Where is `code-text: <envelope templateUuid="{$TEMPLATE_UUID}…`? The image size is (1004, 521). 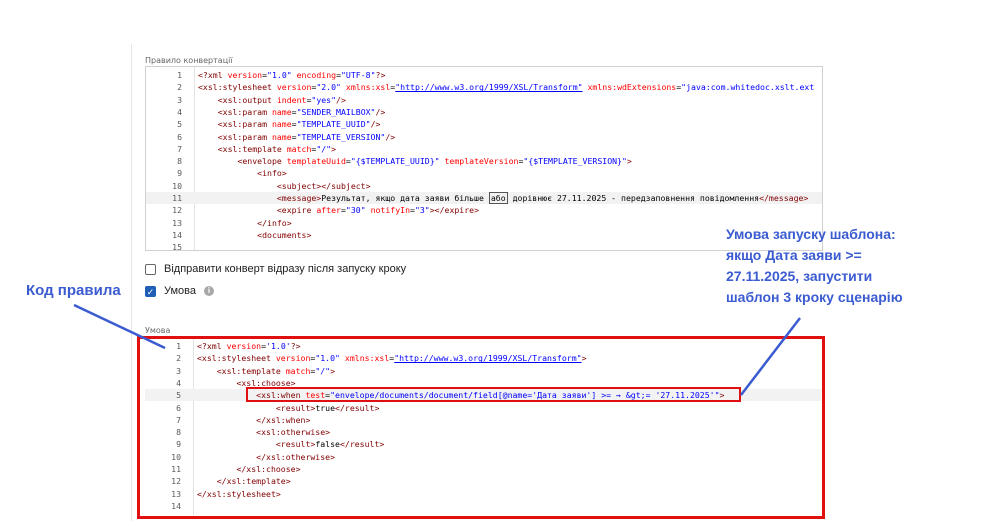 code-text: <envelope templateUuid="{$TEMPLATE_UUID}… is located at coordinates (414, 161).